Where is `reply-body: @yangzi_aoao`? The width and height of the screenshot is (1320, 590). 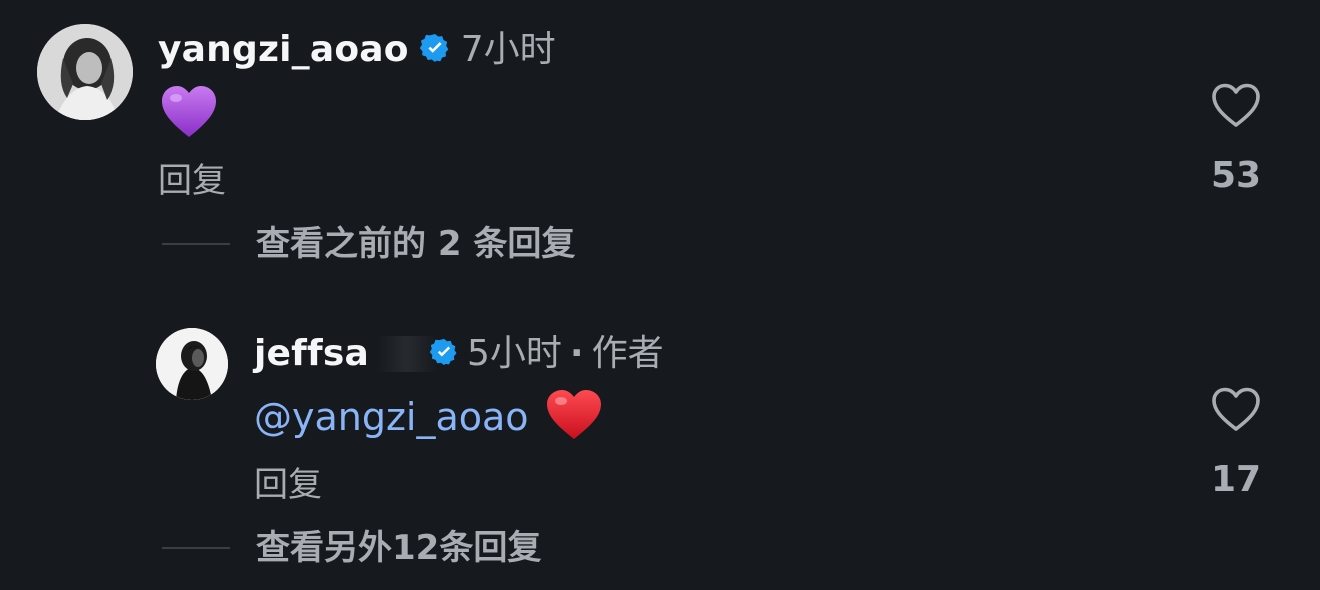 reply-body: @yangzi_aoao is located at coordinates (428, 416).